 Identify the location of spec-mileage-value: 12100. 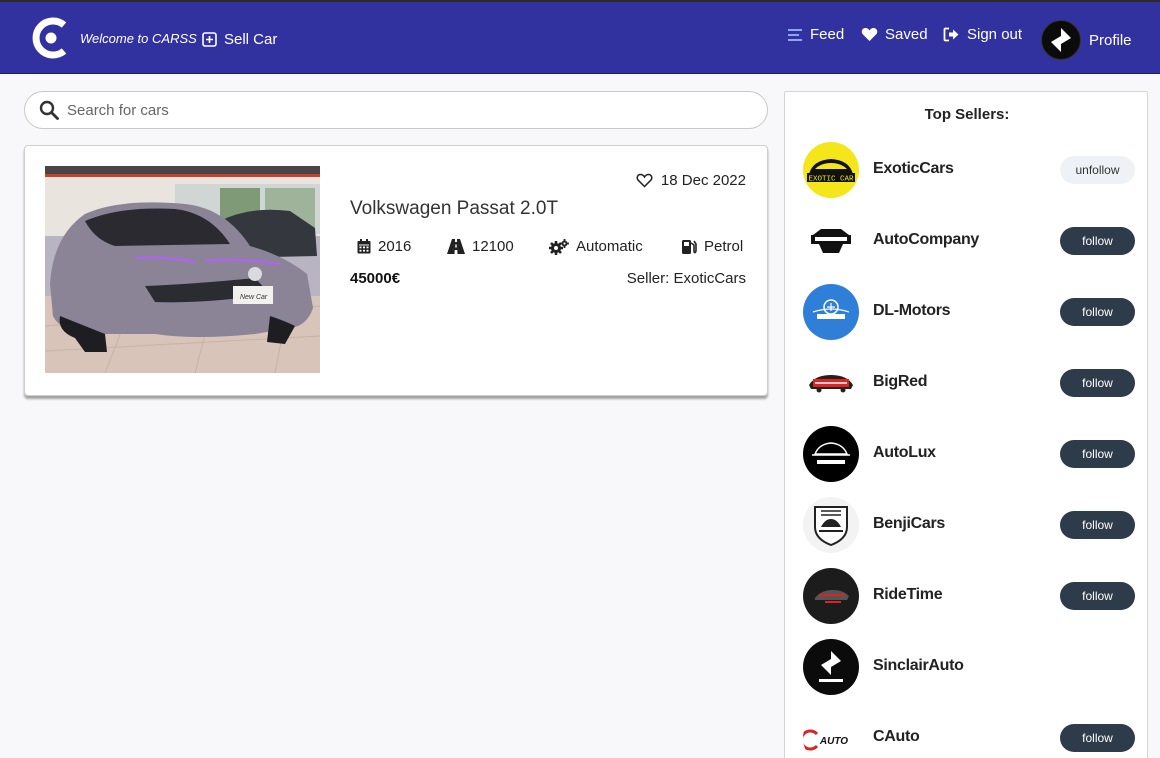
(493, 246).